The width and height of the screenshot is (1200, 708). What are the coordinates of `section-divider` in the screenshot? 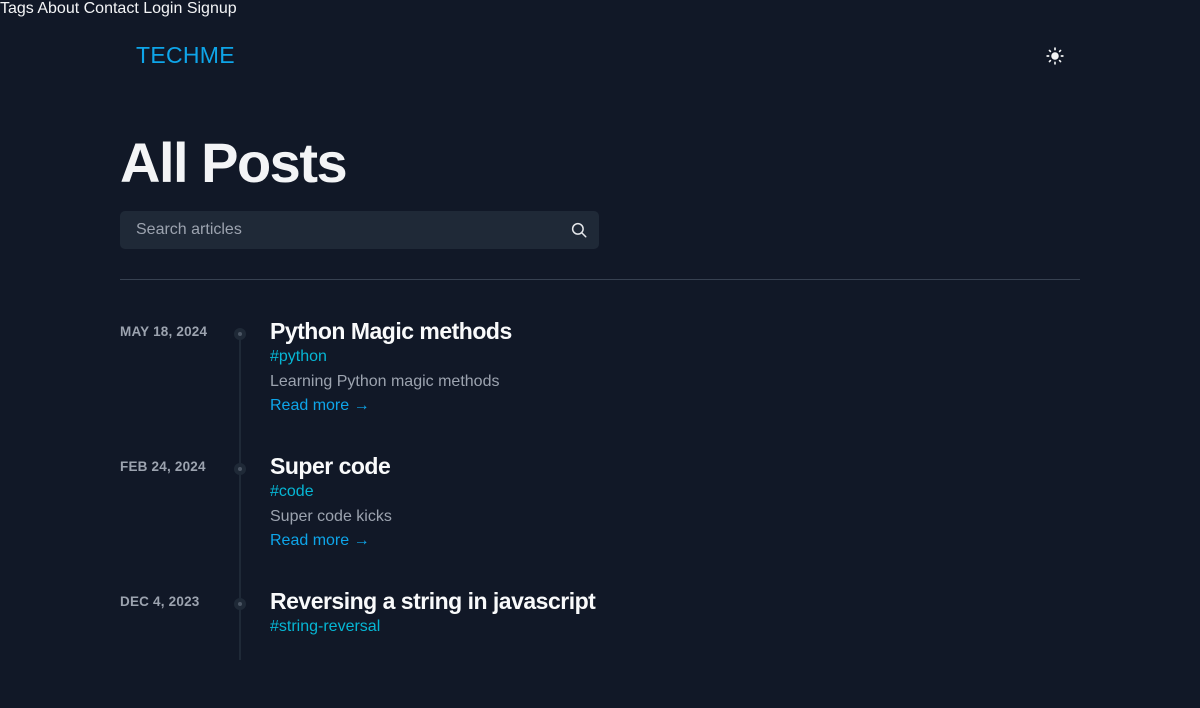 It's located at (600, 279).